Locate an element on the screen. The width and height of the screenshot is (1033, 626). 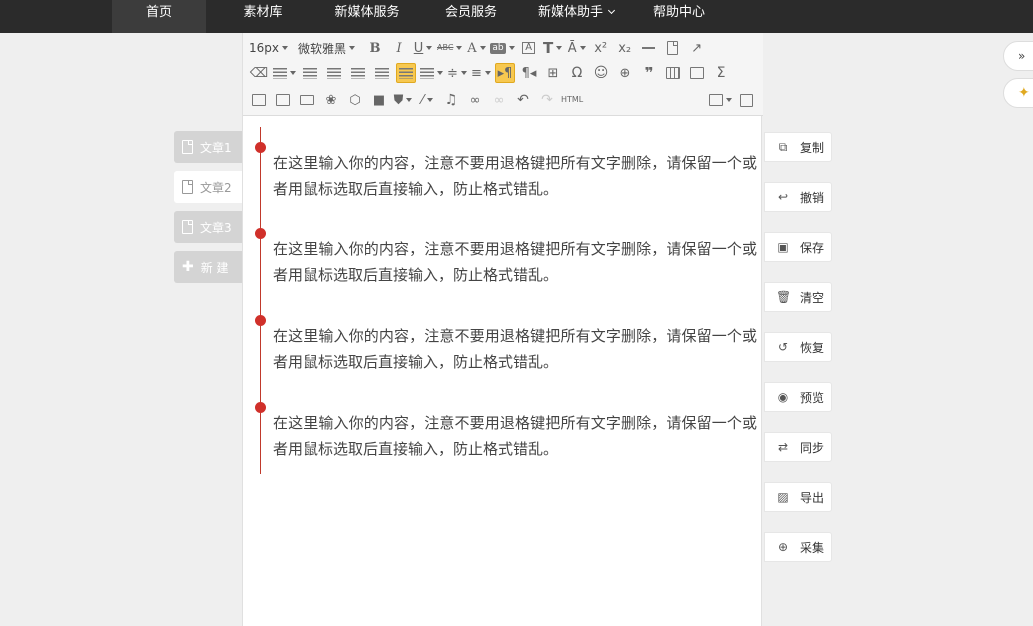
expand-panel-button: » is located at coordinates (1018, 56).